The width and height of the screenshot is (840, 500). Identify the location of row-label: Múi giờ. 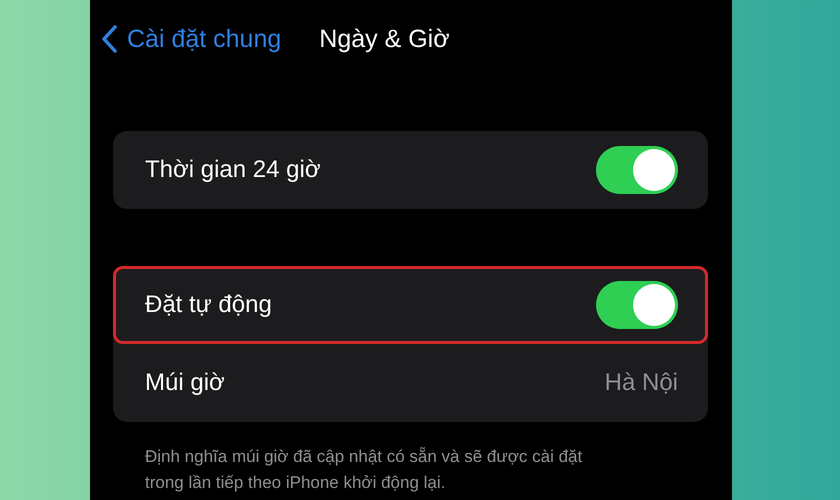
(185, 383).